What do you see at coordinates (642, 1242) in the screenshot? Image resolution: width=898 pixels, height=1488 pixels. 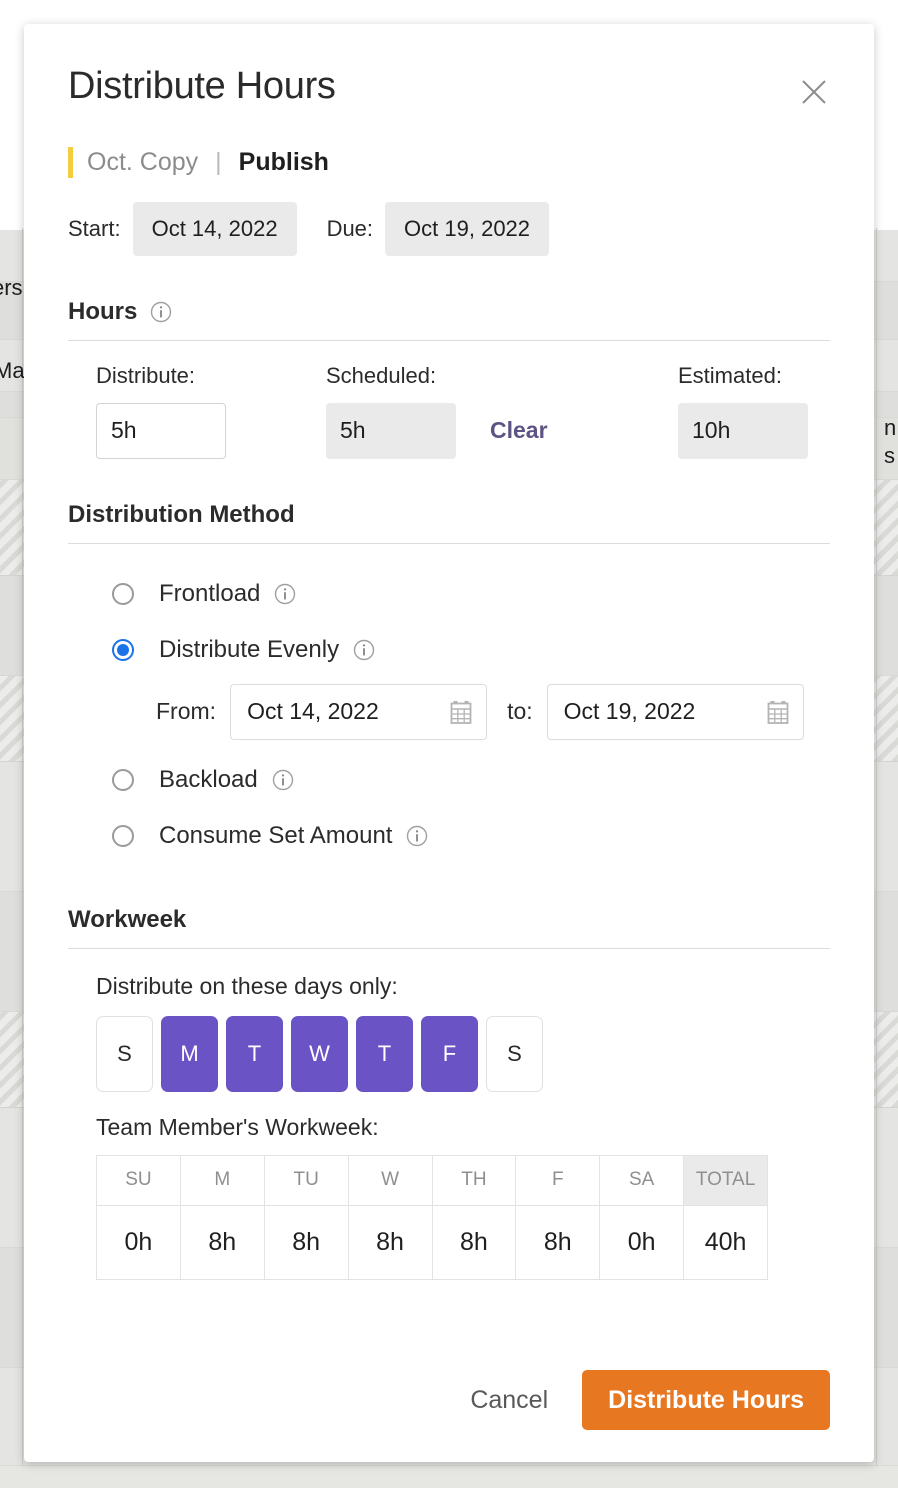 I see `cell-sa: 0h` at bounding box center [642, 1242].